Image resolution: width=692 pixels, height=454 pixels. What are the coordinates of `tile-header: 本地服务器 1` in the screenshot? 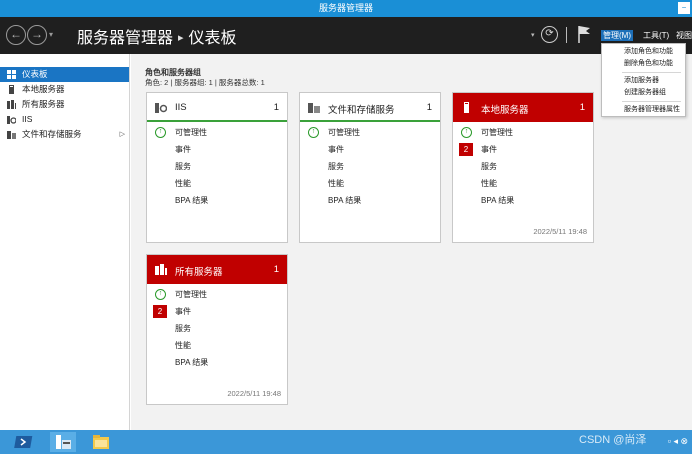 It's located at (523, 107).